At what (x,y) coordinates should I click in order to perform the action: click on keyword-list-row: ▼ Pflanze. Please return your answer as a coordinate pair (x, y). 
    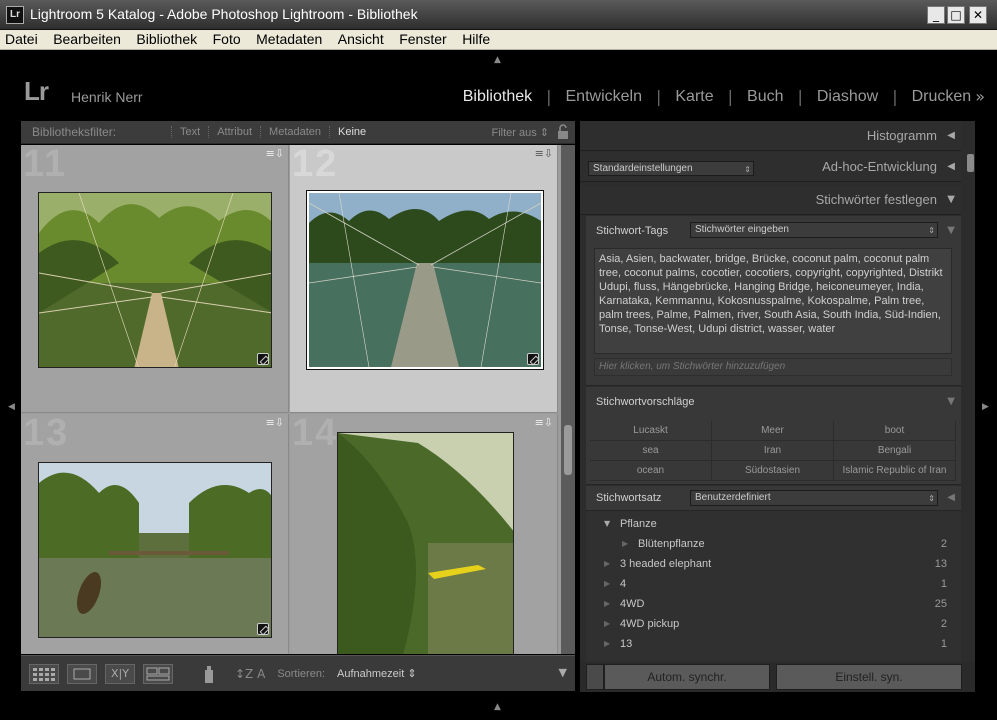
    Looking at the image, I should click on (773, 525).